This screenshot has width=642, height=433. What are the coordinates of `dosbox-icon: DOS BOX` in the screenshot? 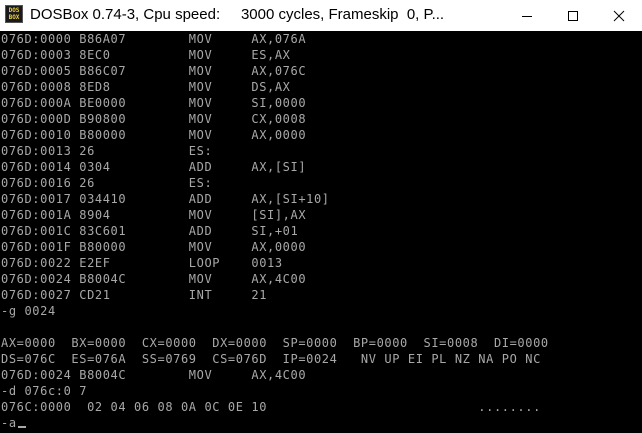 It's located at (14, 14).